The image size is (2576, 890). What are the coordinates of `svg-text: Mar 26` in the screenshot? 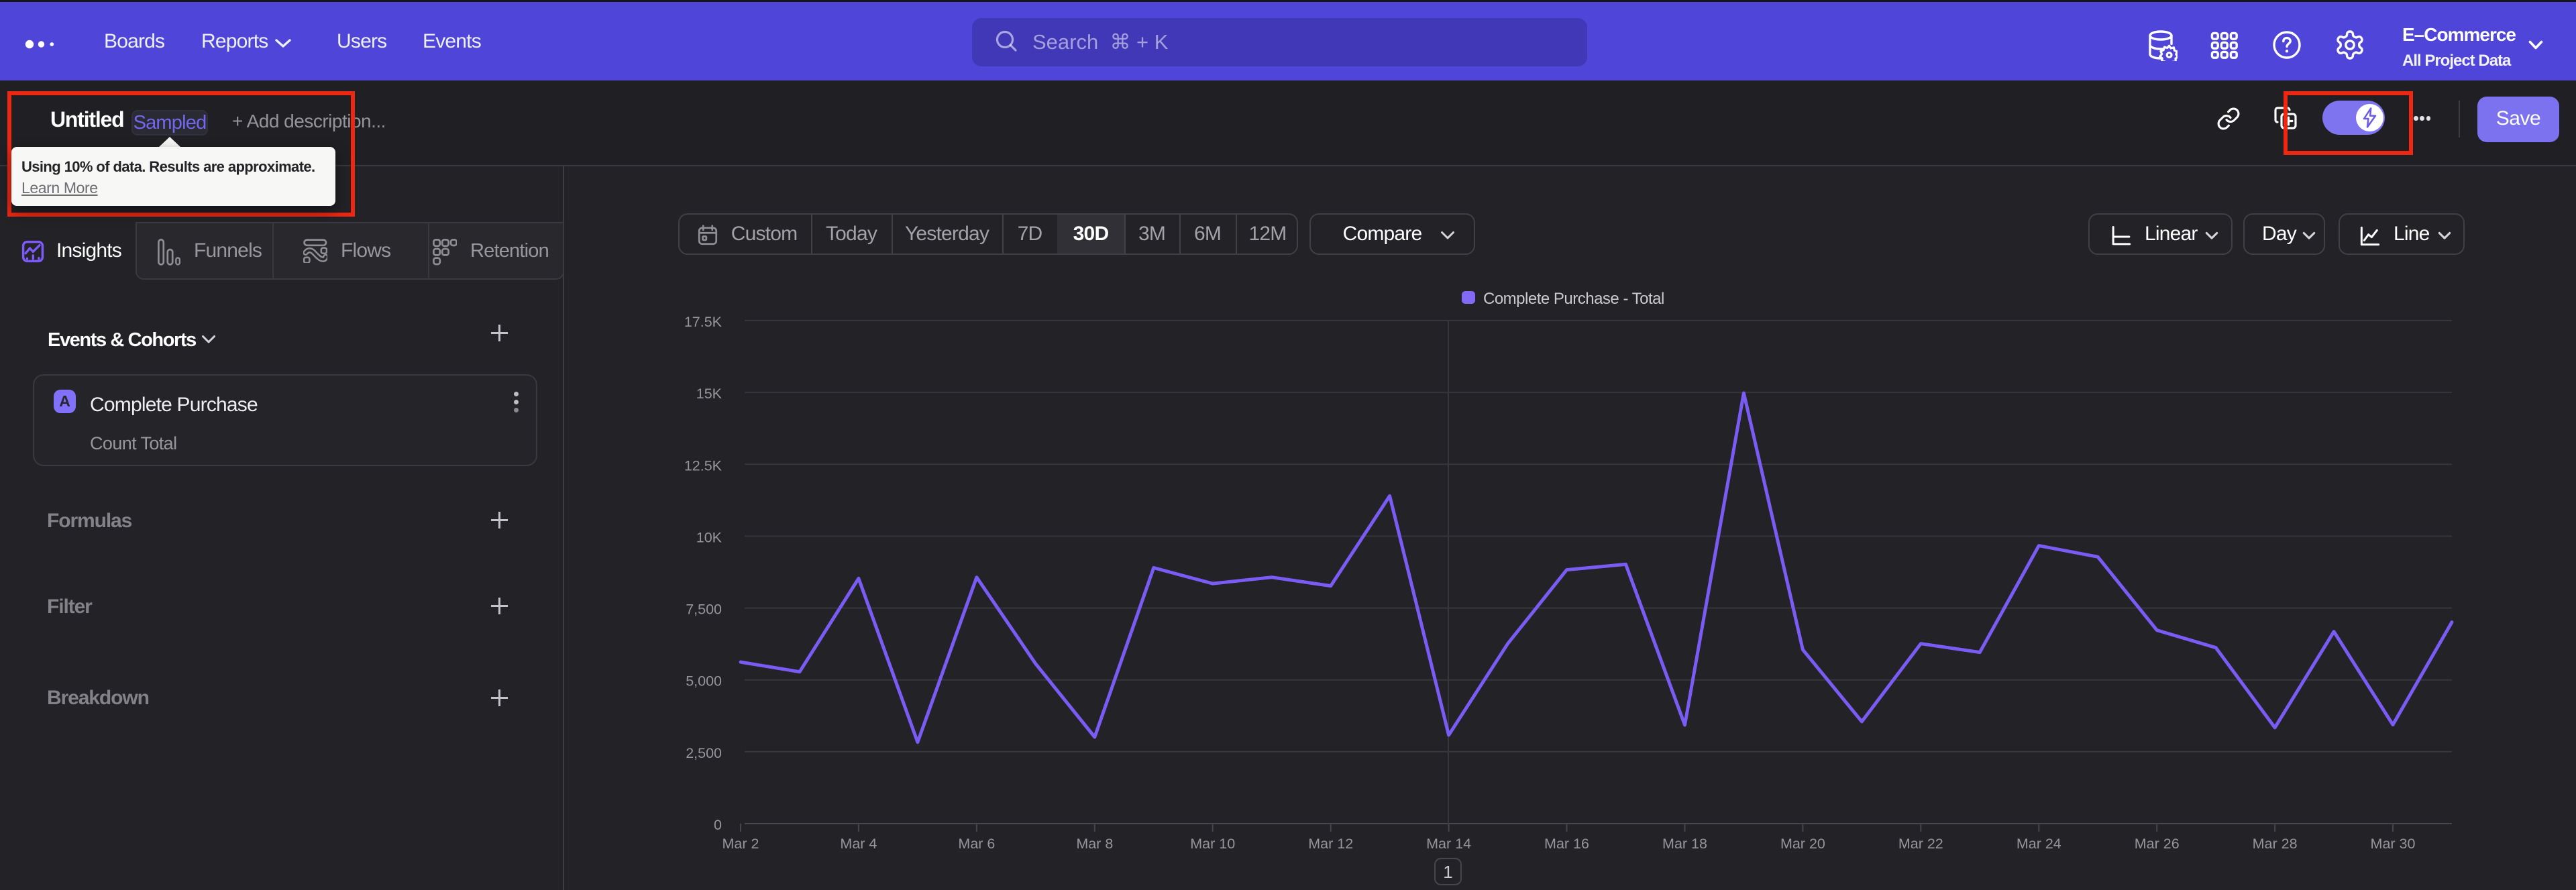 It's located at (2157, 844).